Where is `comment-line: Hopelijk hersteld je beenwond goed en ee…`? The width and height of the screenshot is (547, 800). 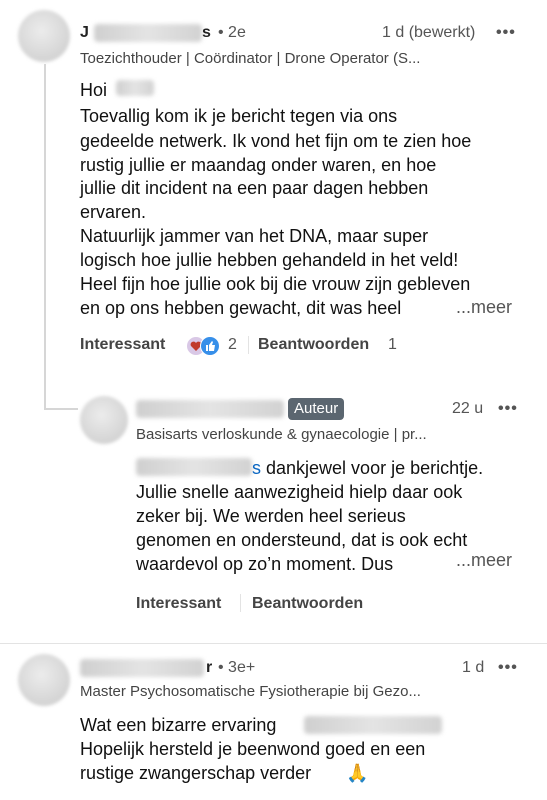
comment-line: Hopelijk hersteld je beenwond goed en ee… is located at coordinates (253, 749).